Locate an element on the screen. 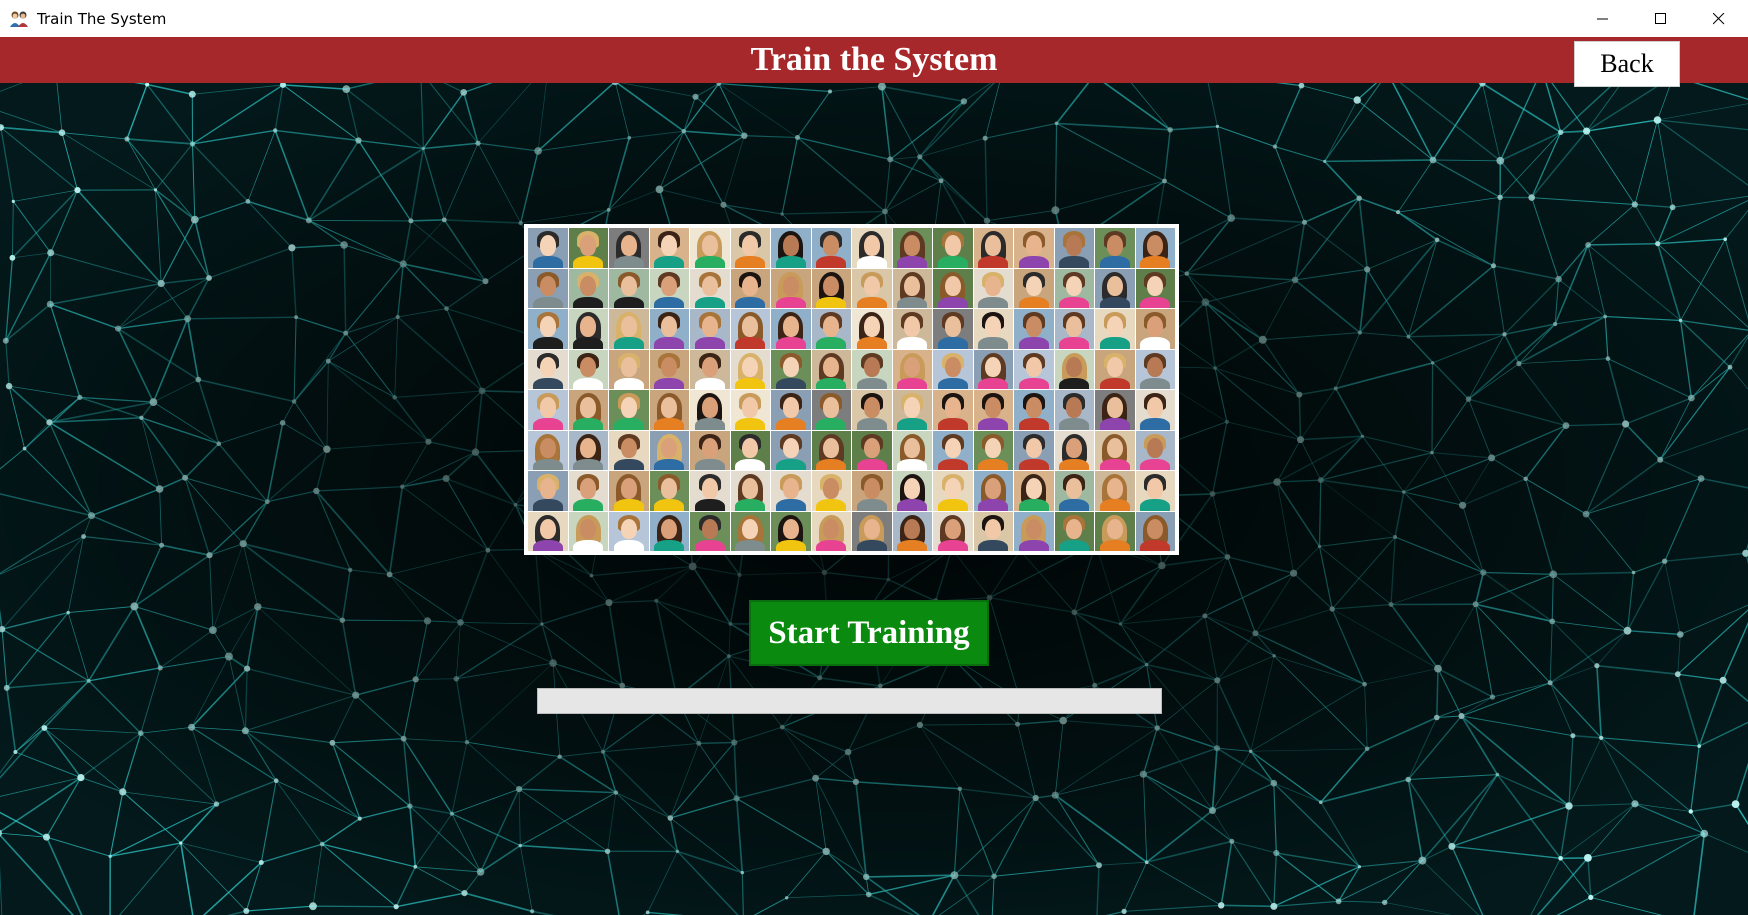 This screenshot has height=915, width=1748. training-progress-bar is located at coordinates (849, 701).